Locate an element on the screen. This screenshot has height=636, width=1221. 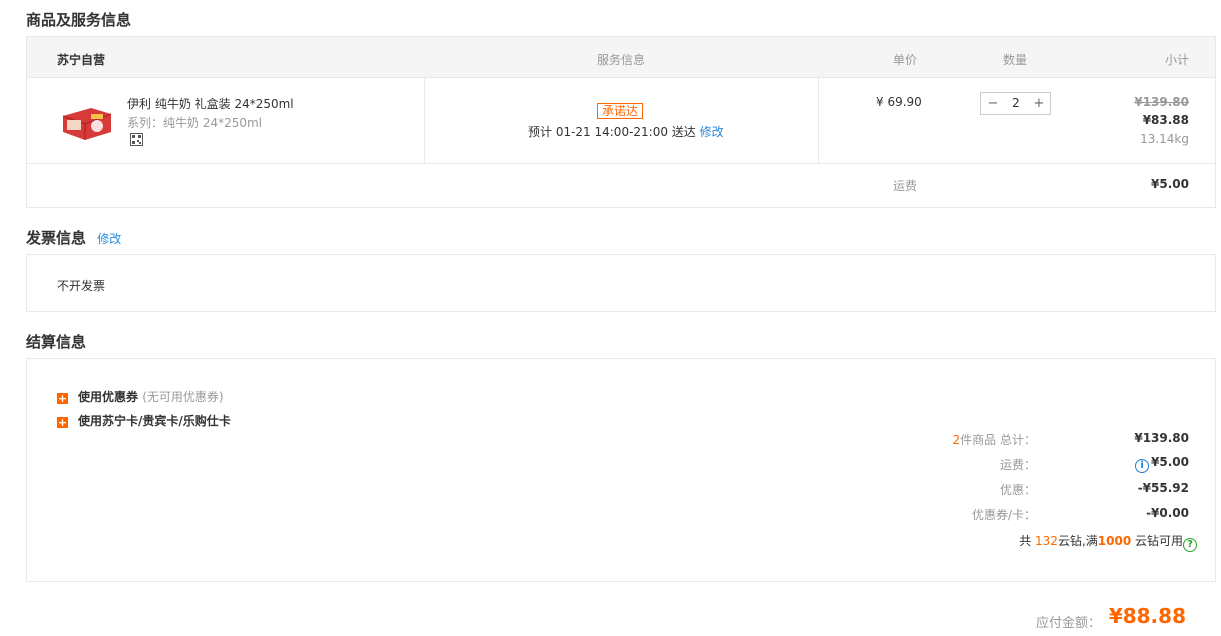
payable-label: 应付金额： is located at coordinates (1069, 623).